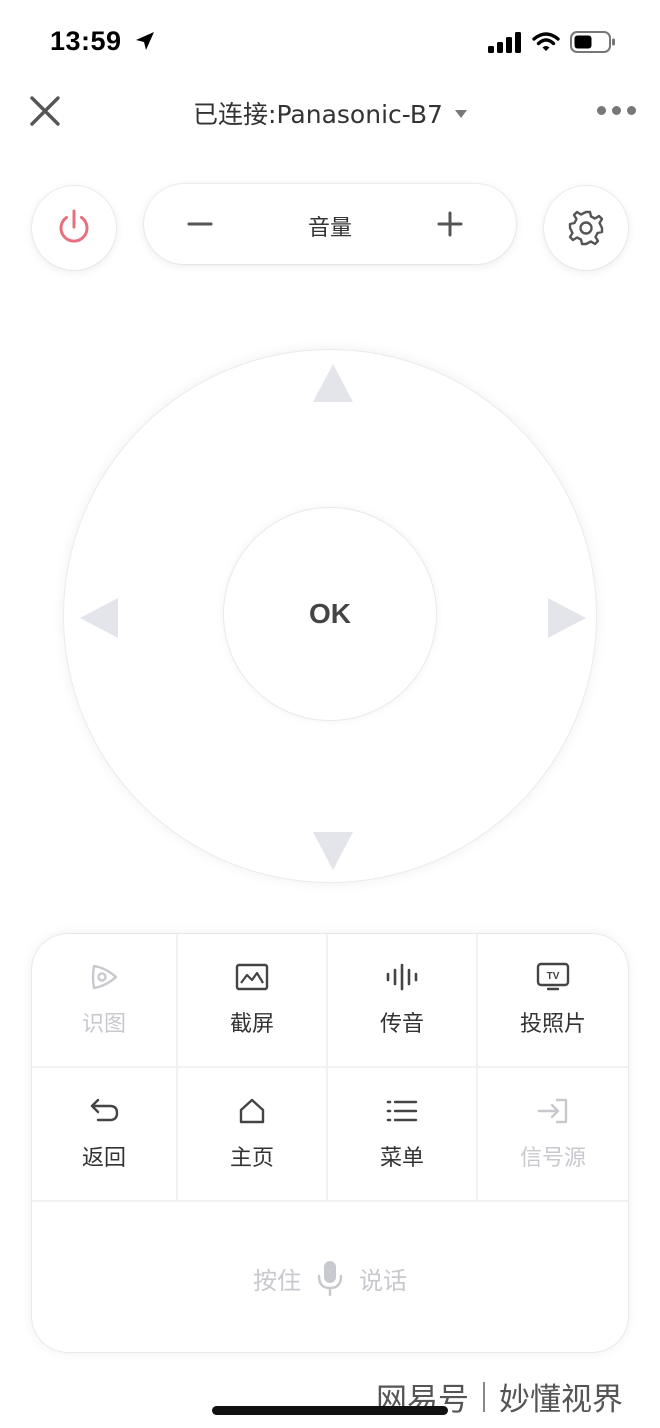 Image resolution: width=660 pixels, height=1428 pixels. Describe the element at coordinates (401, 1024) in the screenshot. I see `function-label: 传音` at that location.